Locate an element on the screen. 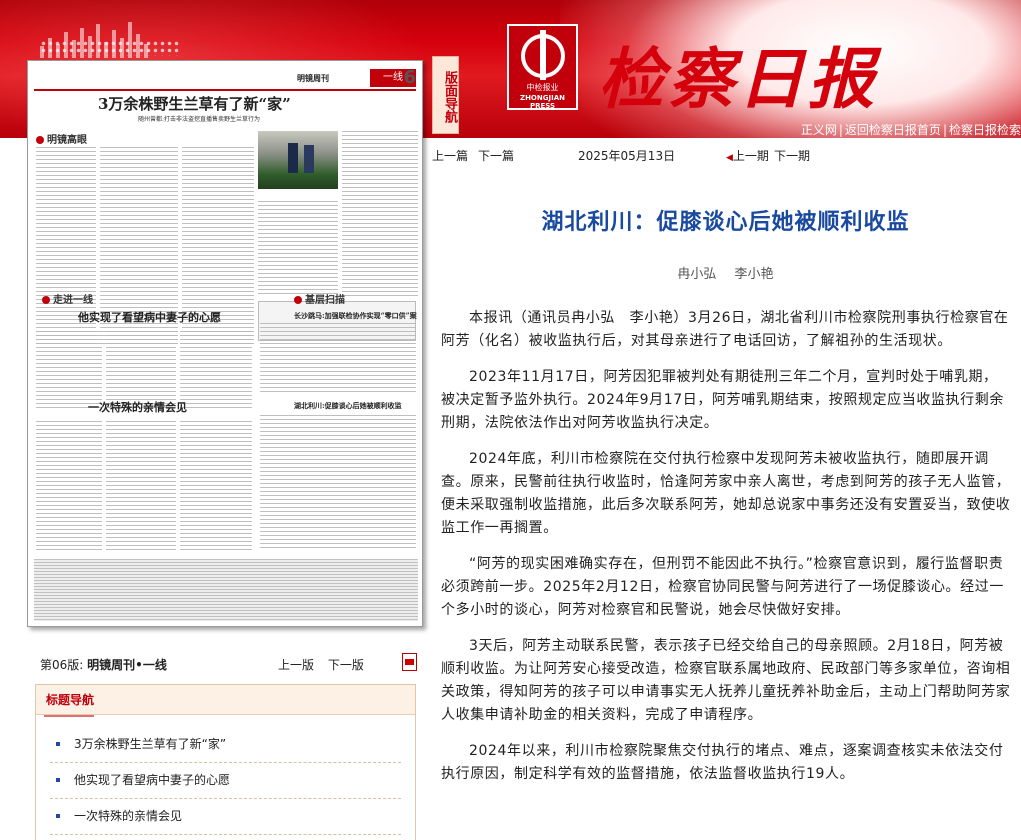  title-nav-link: 一次特殊的亲情会见 is located at coordinates (128, 816).